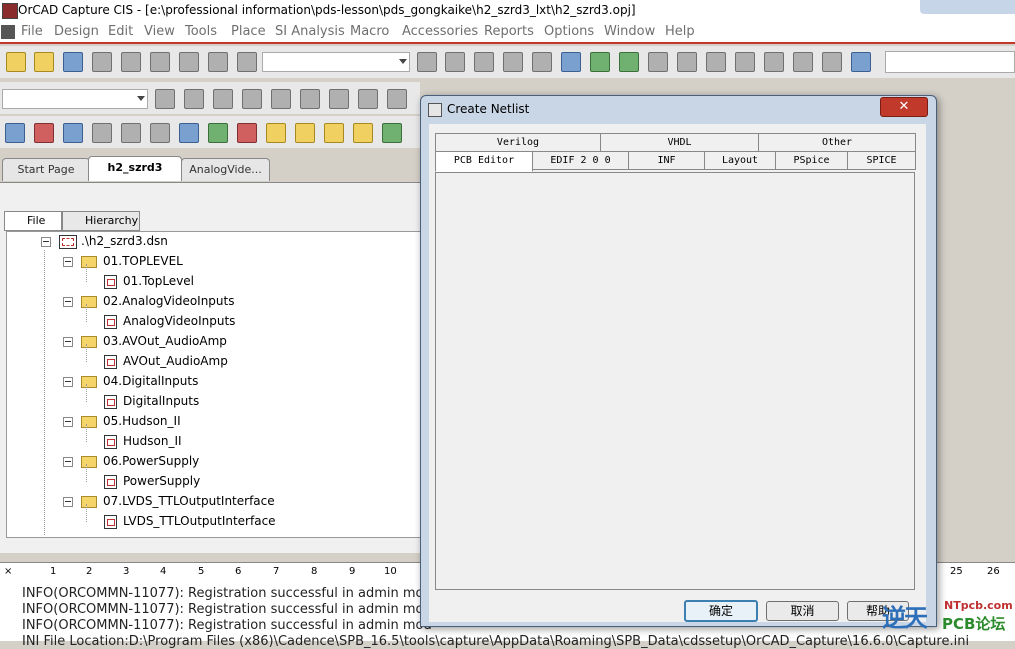 The height and width of the screenshot is (649, 1015). I want to click on tab-verilog: Verilog, so click(518, 142).